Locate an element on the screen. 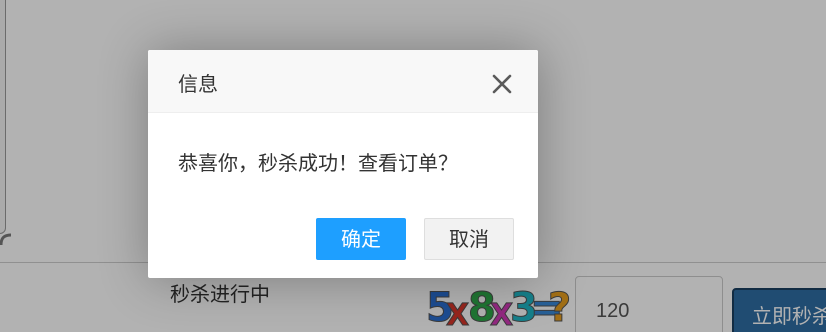 The height and width of the screenshot is (332, 826). dialog-message: 恭喜你，秒杀成功！查看订单？ is located at coordinates (318, 163).